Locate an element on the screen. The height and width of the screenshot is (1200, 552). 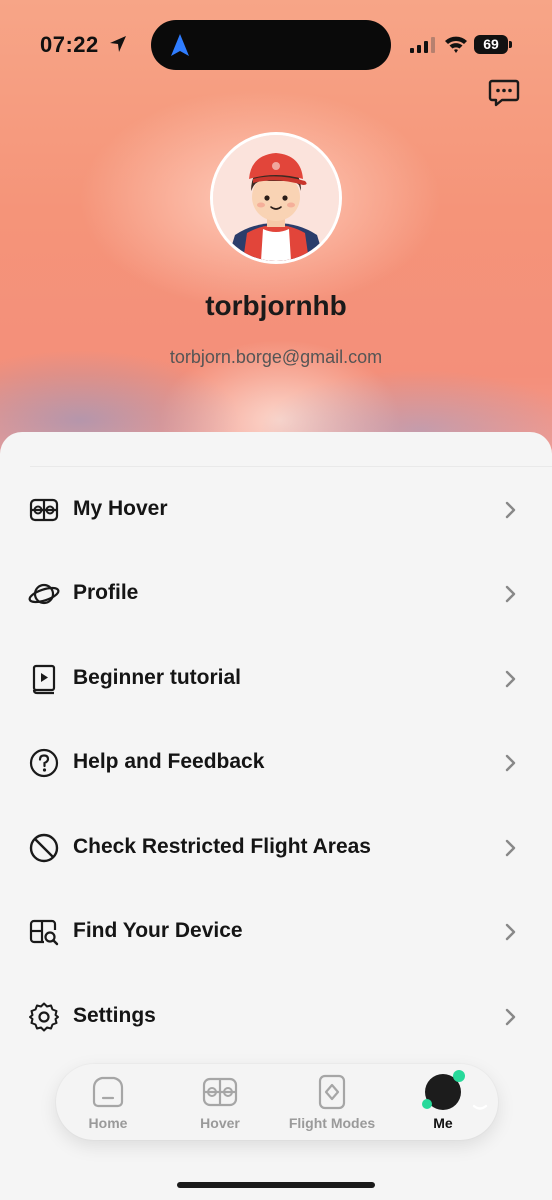
menu-item-profile: Profile is located at coordinates (276, 594).